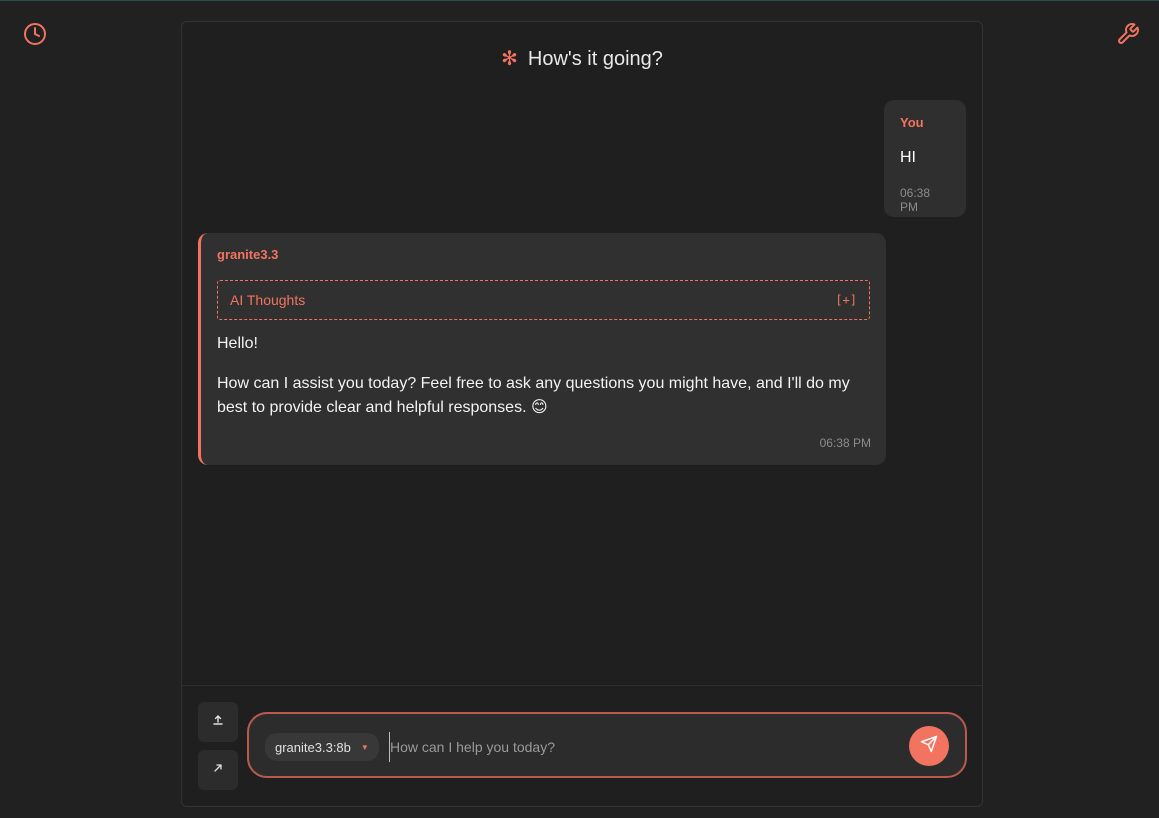 The image size is (1159, 818). Describe the element at coordinates (543, 300) in the screenshot. I see `ai-thoughts-toggle: AI Thoughts [+]` at that location.